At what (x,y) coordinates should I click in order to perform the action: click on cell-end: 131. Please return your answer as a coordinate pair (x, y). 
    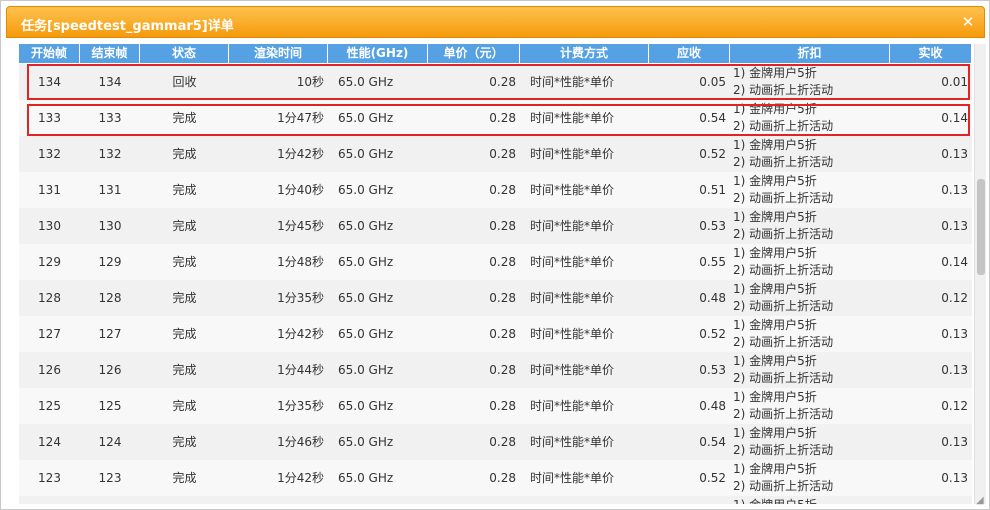
    Looking at the image, I should click on (110, 190).